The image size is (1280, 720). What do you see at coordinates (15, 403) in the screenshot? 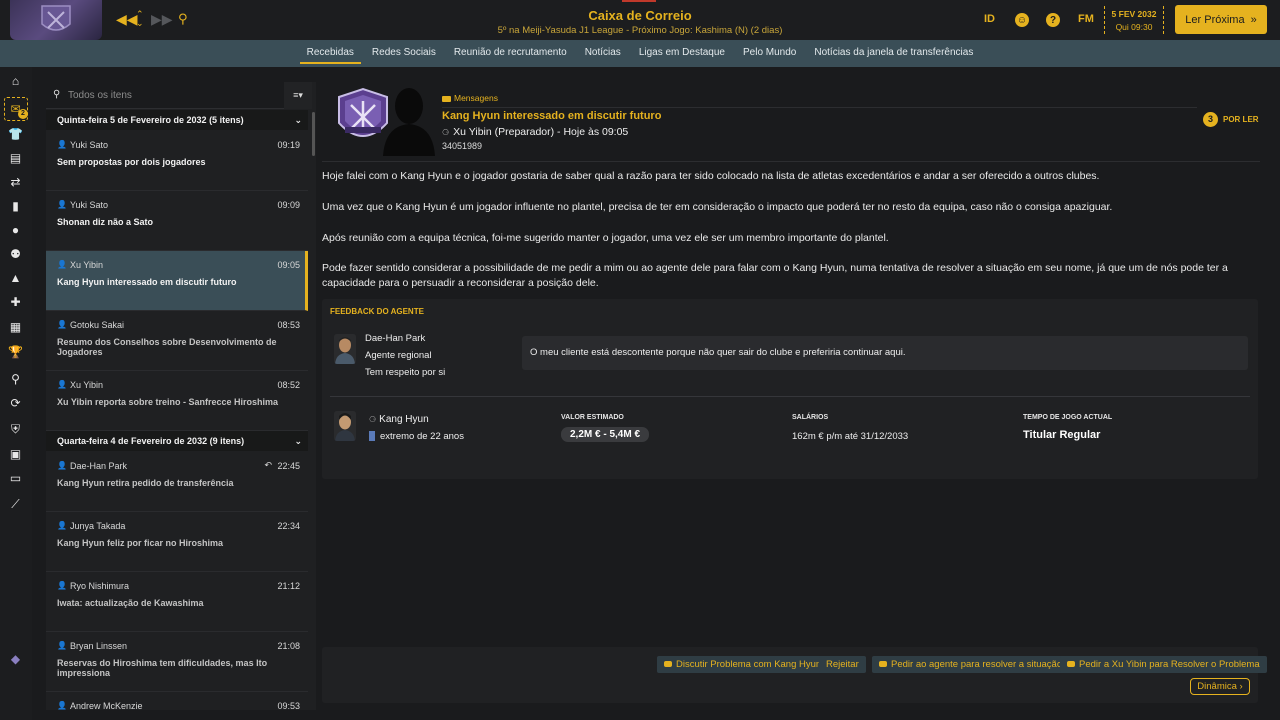
I see `transfers-icon: ⟳` at bounding box center [15, 403].